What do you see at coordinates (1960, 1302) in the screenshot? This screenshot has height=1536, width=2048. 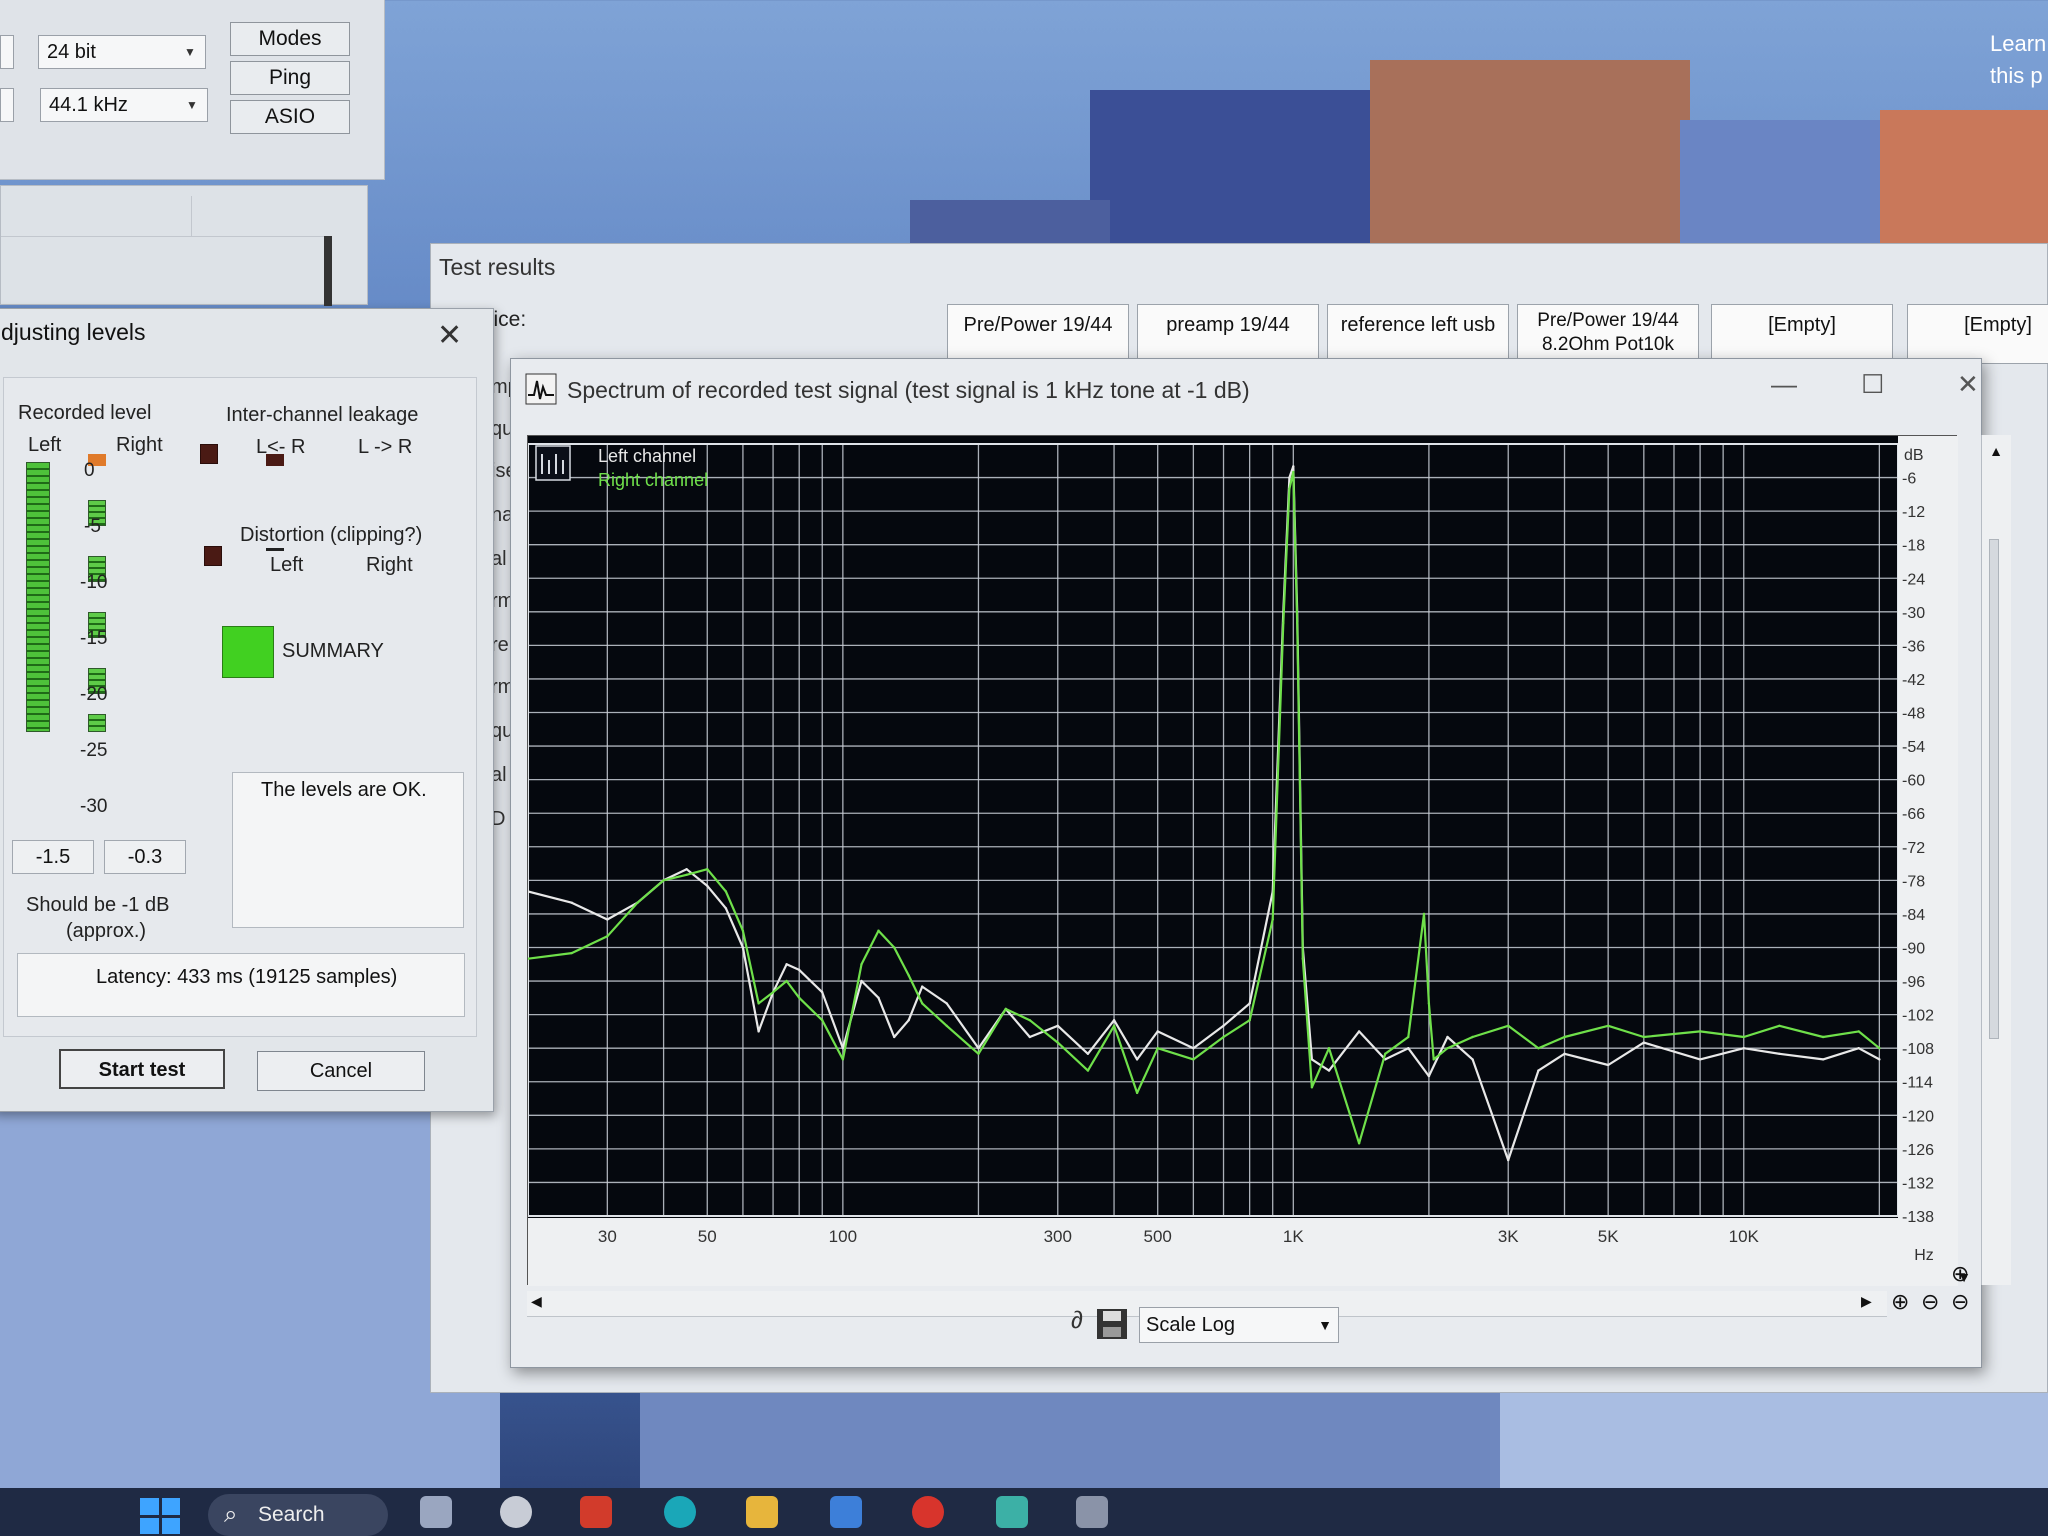 I see `zoom-fit-icon: ⊖` at bounding box center [1960, 1302].